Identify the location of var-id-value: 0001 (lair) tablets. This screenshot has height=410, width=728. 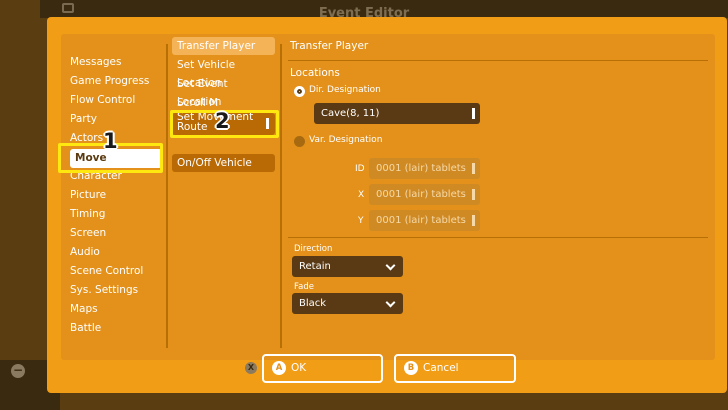
(421, 168).